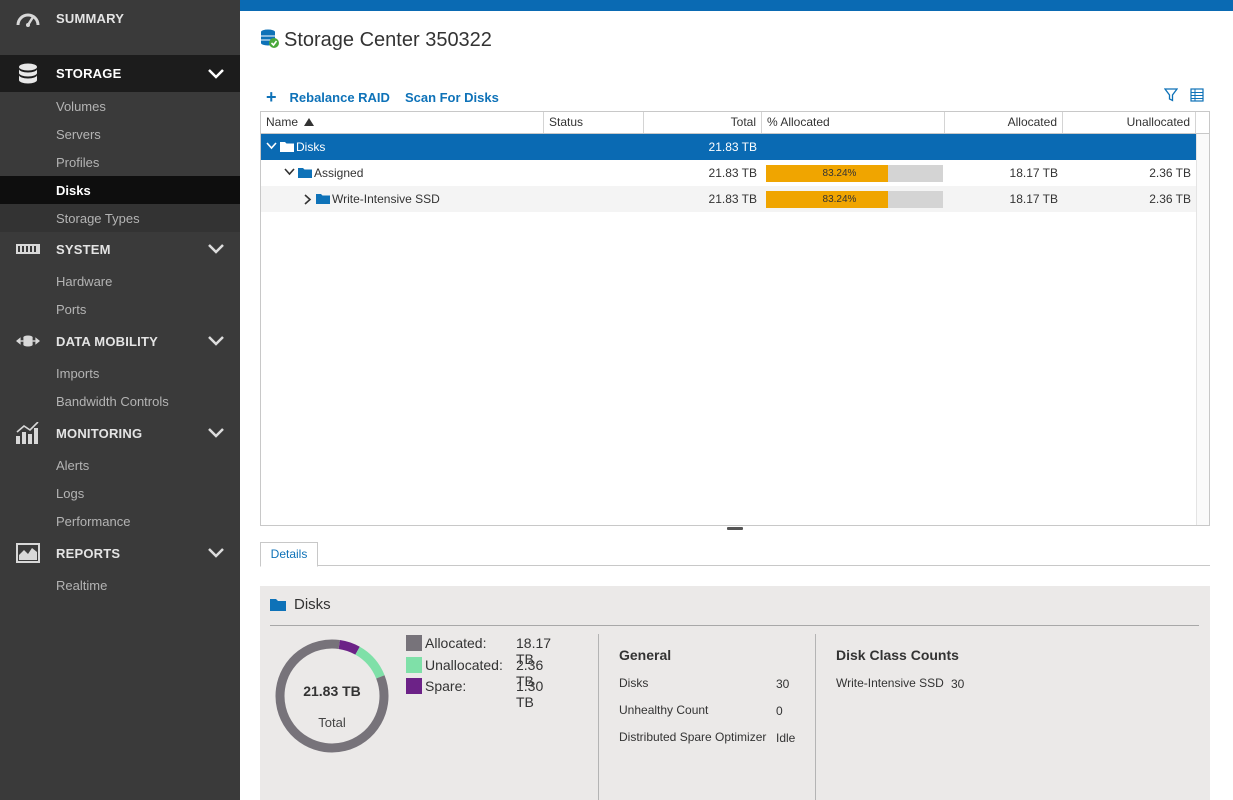 Image resolution: width=1233 pixels, height=800 pixels. I want to click on capacity-donut-chart: 21.83 TB Total, so click(332, 696).